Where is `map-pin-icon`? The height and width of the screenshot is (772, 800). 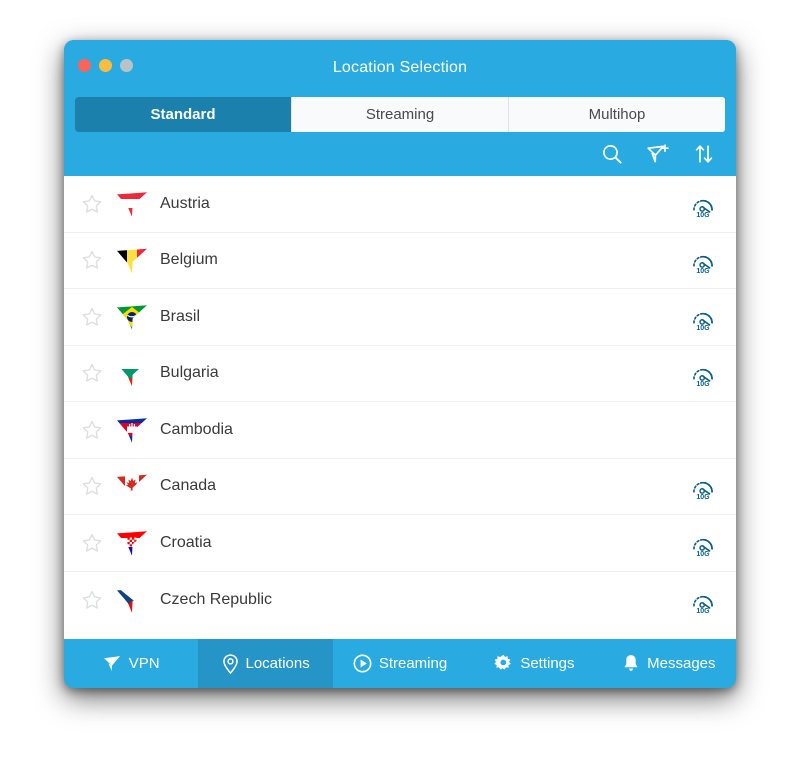
map-pin-icon is located at coordinates (230, 663).